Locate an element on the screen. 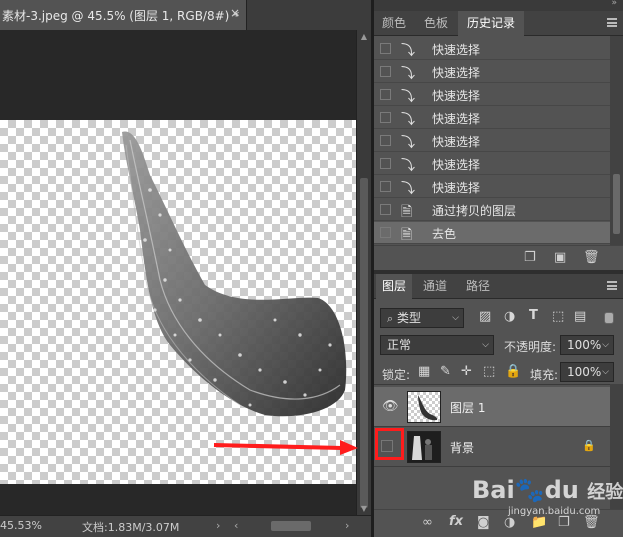  collapse-panels-icon: » is located at coordinates (614, 4).